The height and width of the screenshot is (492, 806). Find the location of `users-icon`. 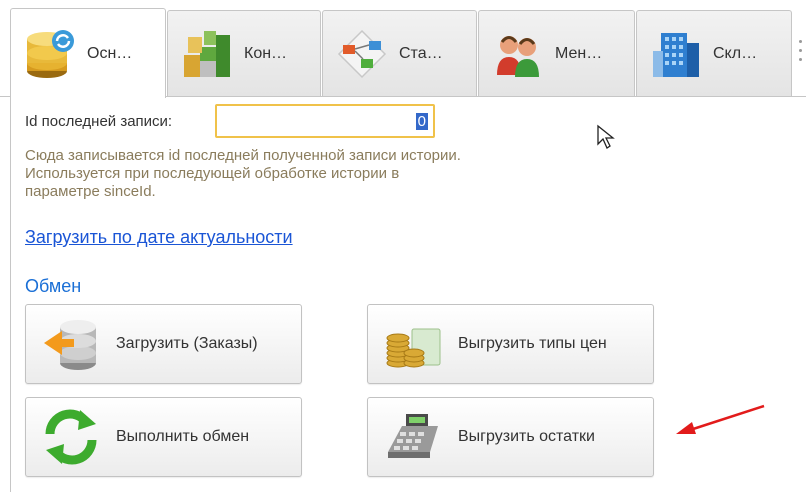

users-icon is located at coordinates (518, 56).